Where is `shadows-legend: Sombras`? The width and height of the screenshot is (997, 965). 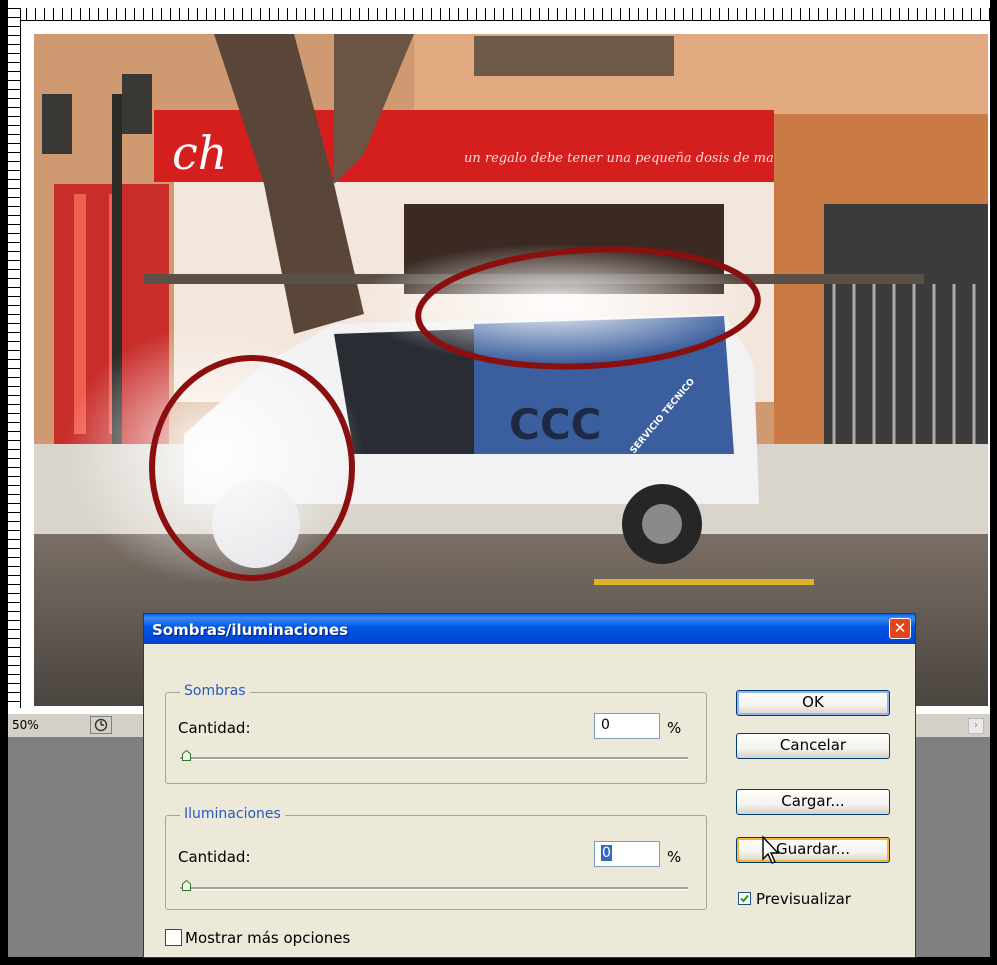 shadows-legend: Sombras is located at coordinates (215, 691).